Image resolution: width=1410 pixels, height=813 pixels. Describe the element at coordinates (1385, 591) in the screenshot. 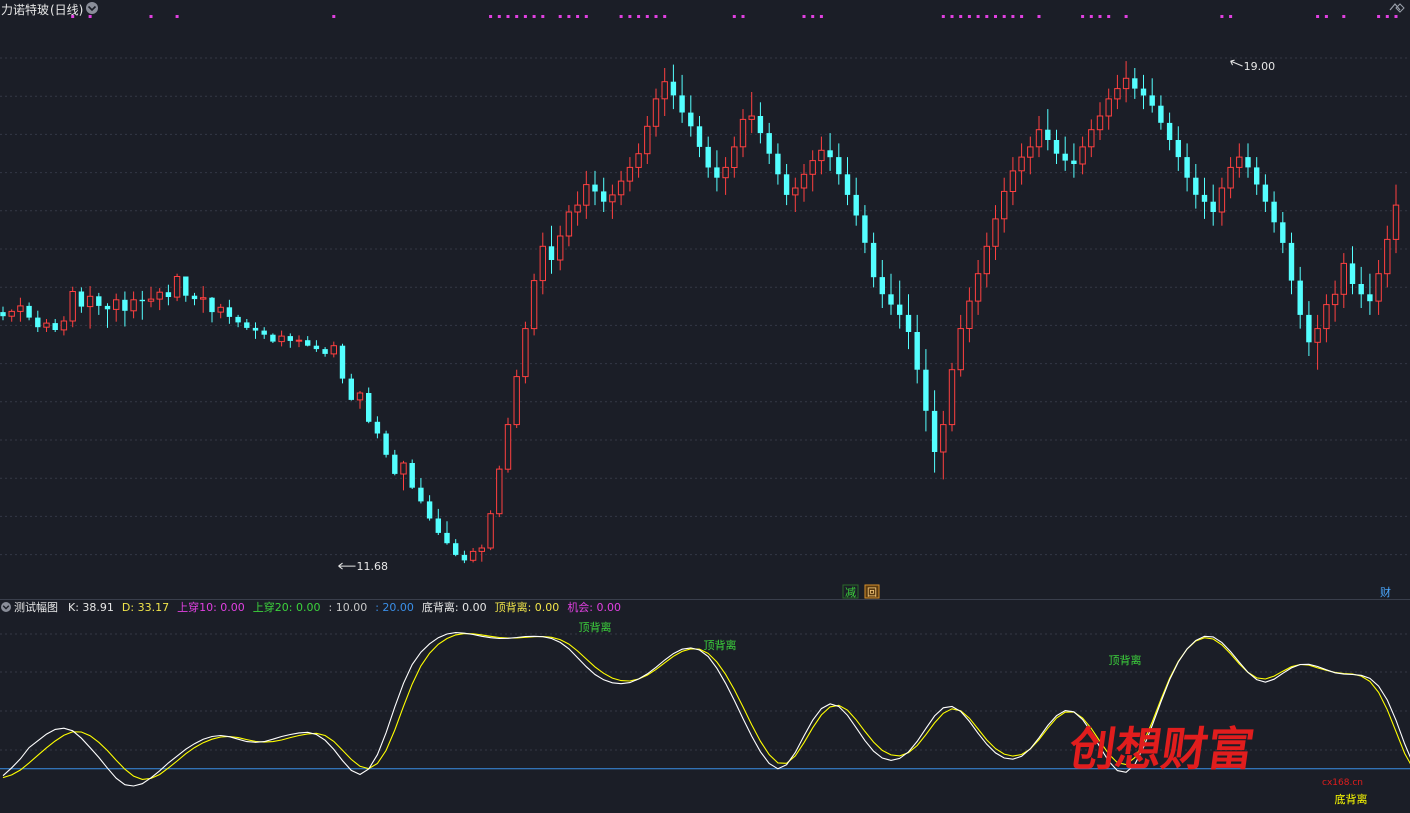

I see `badge-finance: 财` at that location.